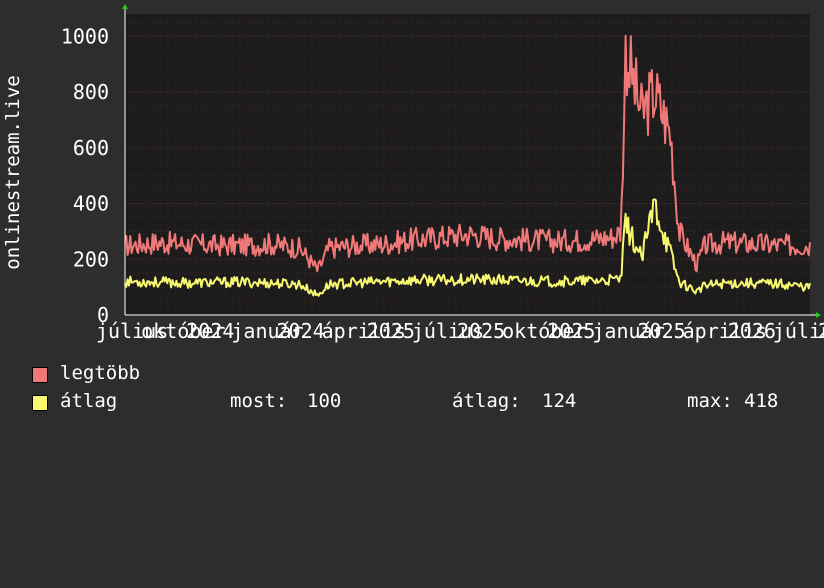 Image resolution: width=824 pixels, height=588 pixels. I want to click on legend-swatch-avg, so click(40, 403).